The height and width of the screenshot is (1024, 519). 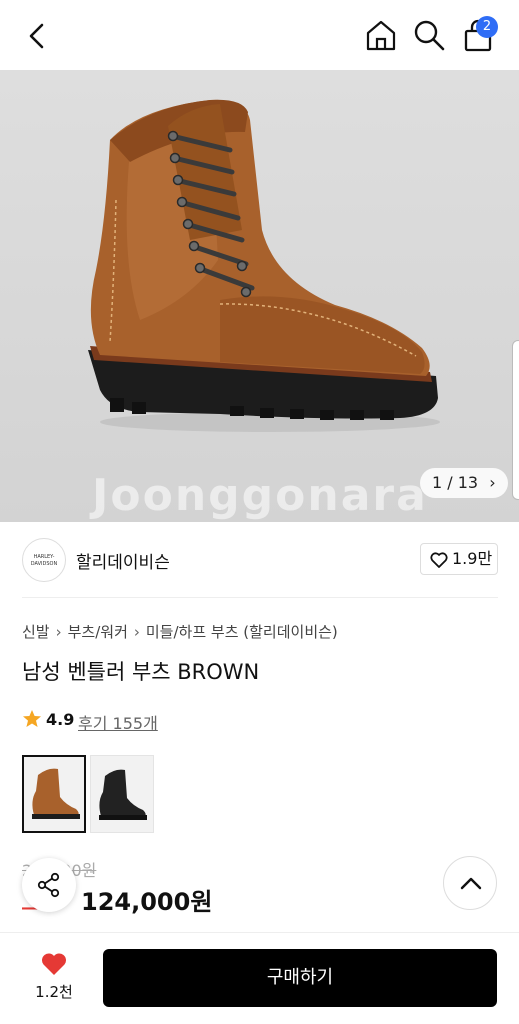 I want to click on chevron-up-icon, so click(x=471, y=883).